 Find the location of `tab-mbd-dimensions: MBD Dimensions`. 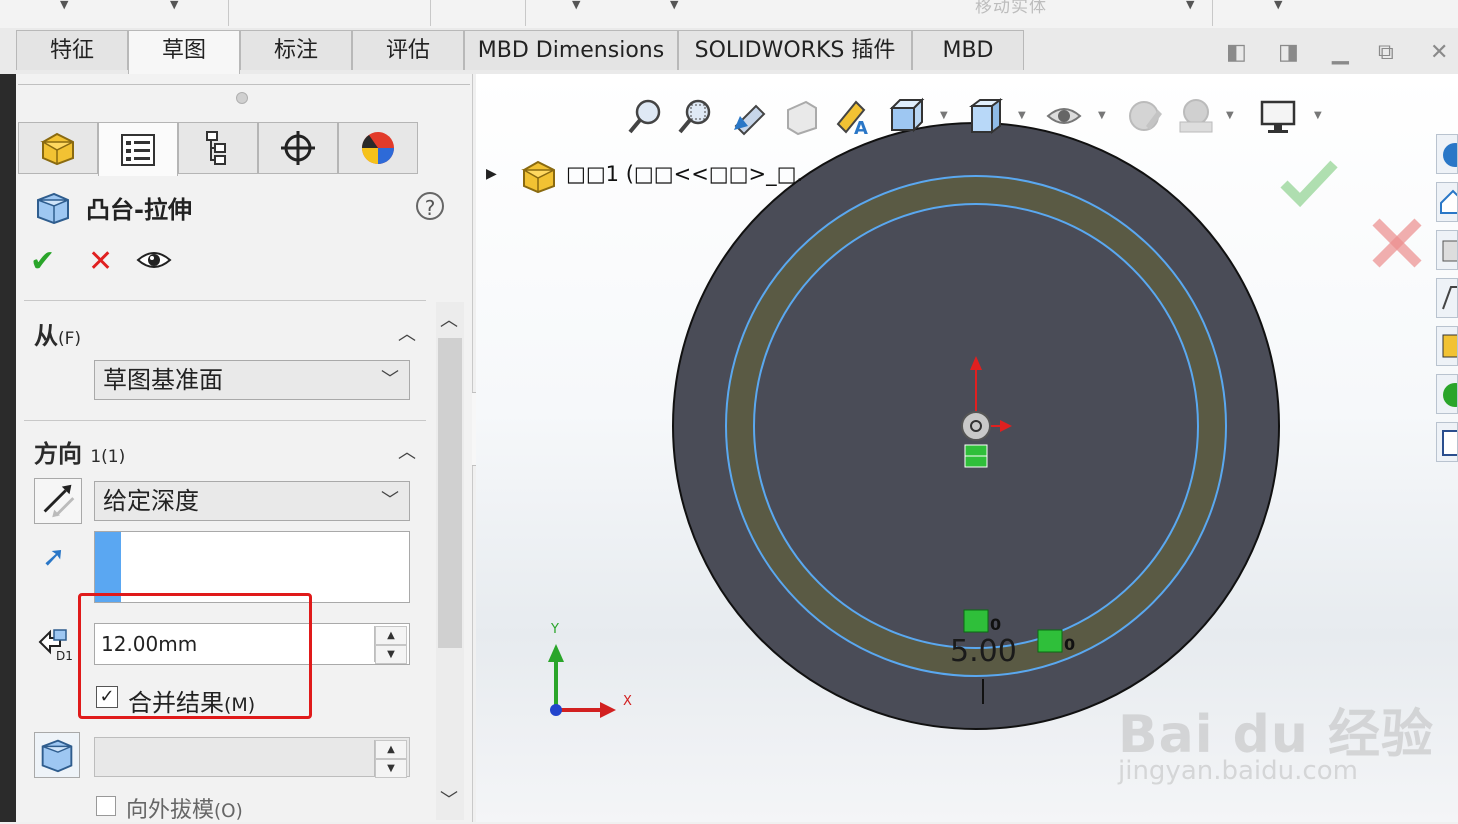

tab-mbd-dimensions: MBD Dimensions is located at coordinates (571, 50).